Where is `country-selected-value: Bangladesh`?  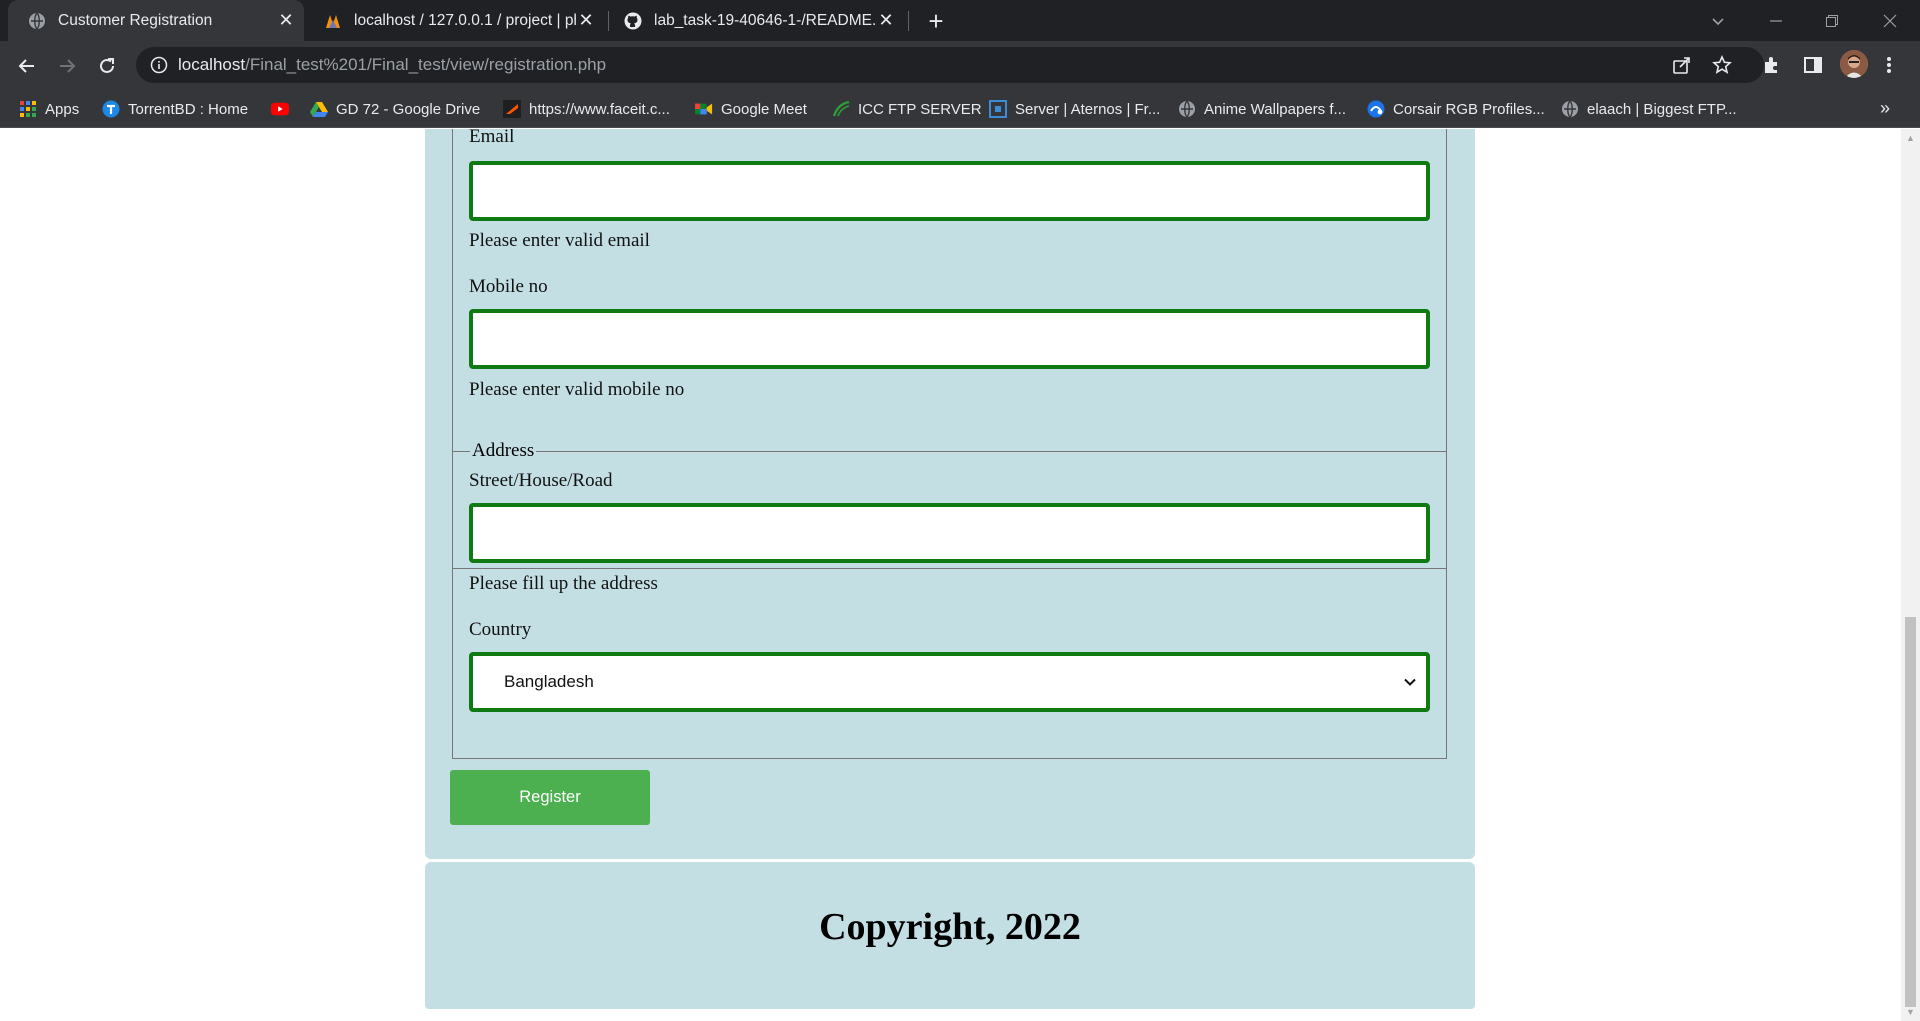 country-selected-value: Bangladesh is located at coordinates (549, 681).